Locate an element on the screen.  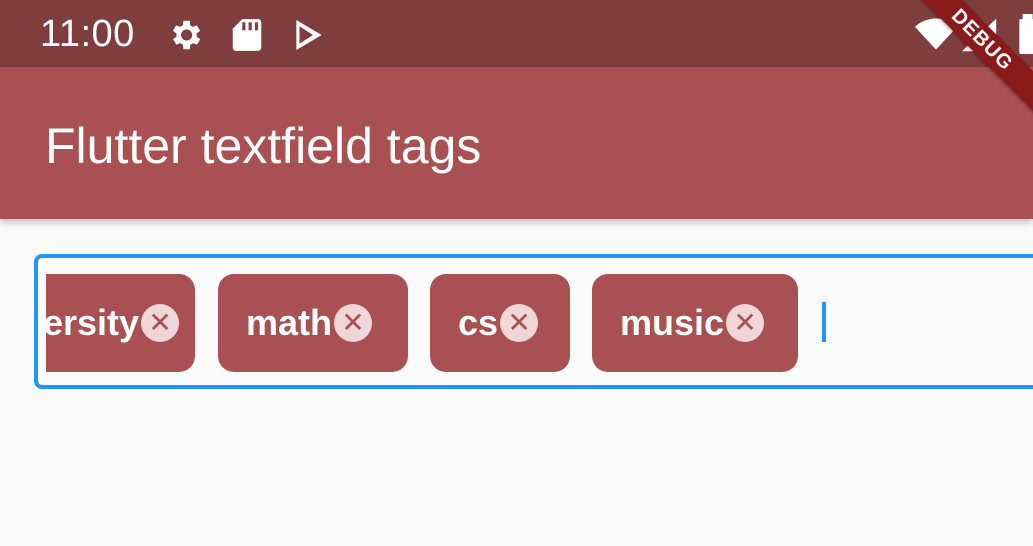
tag-label: math is located at coordinates (289, 322).